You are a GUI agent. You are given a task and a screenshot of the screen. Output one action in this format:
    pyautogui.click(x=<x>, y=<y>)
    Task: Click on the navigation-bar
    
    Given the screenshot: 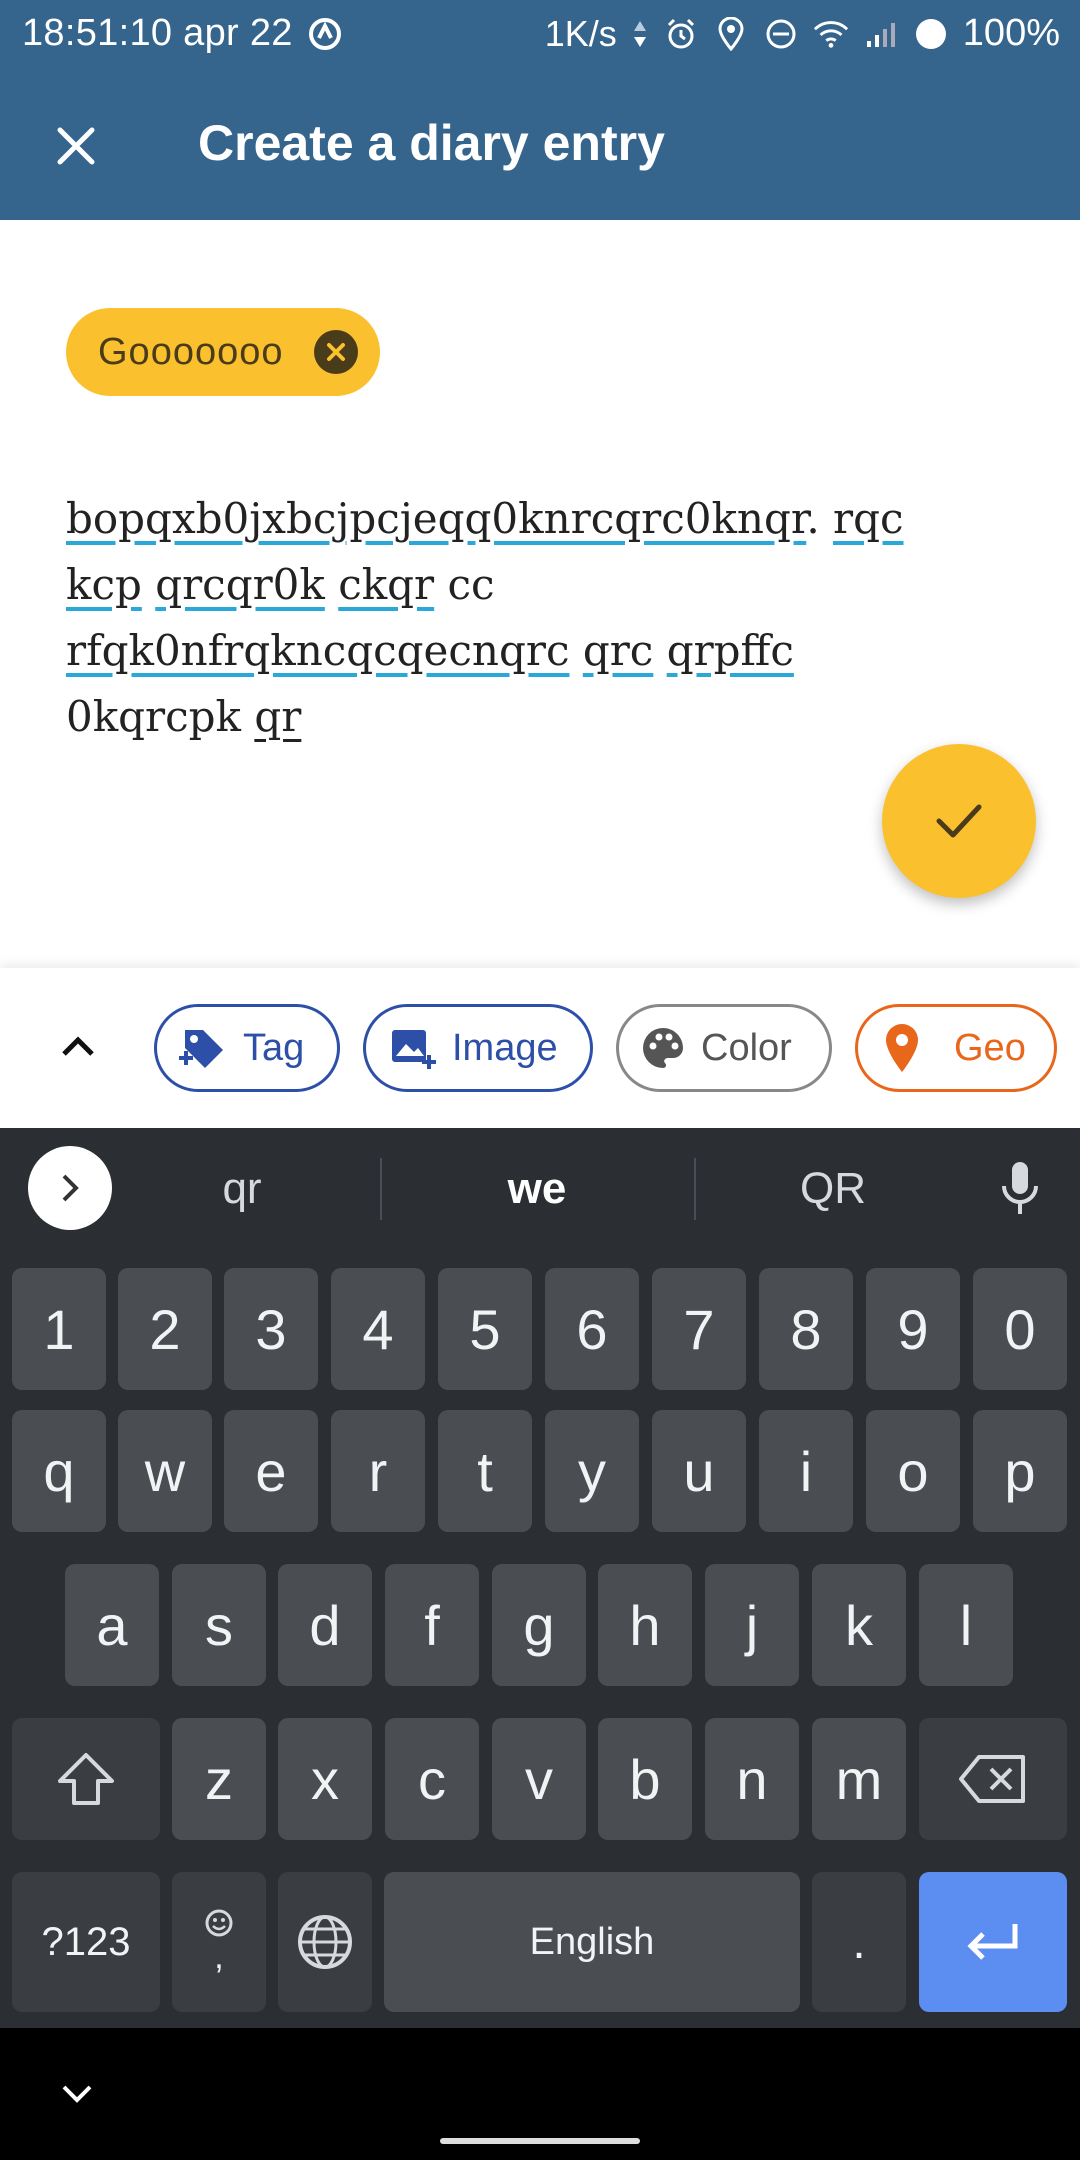 What is the action you would take?
    pyautogui.click(x=540, y=2094)
    